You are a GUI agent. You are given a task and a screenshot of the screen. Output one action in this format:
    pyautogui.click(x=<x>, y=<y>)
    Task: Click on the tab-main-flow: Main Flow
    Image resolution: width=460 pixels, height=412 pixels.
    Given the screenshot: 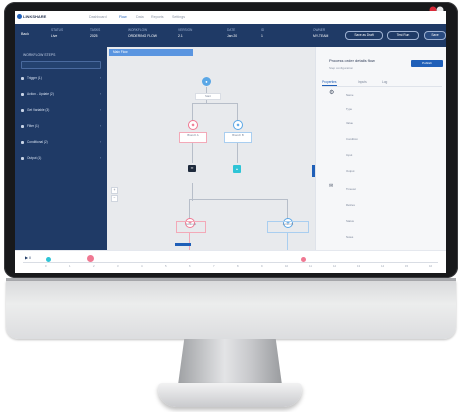 What is the action you would take?
    pyautogui.click(x=151, y=52)
    